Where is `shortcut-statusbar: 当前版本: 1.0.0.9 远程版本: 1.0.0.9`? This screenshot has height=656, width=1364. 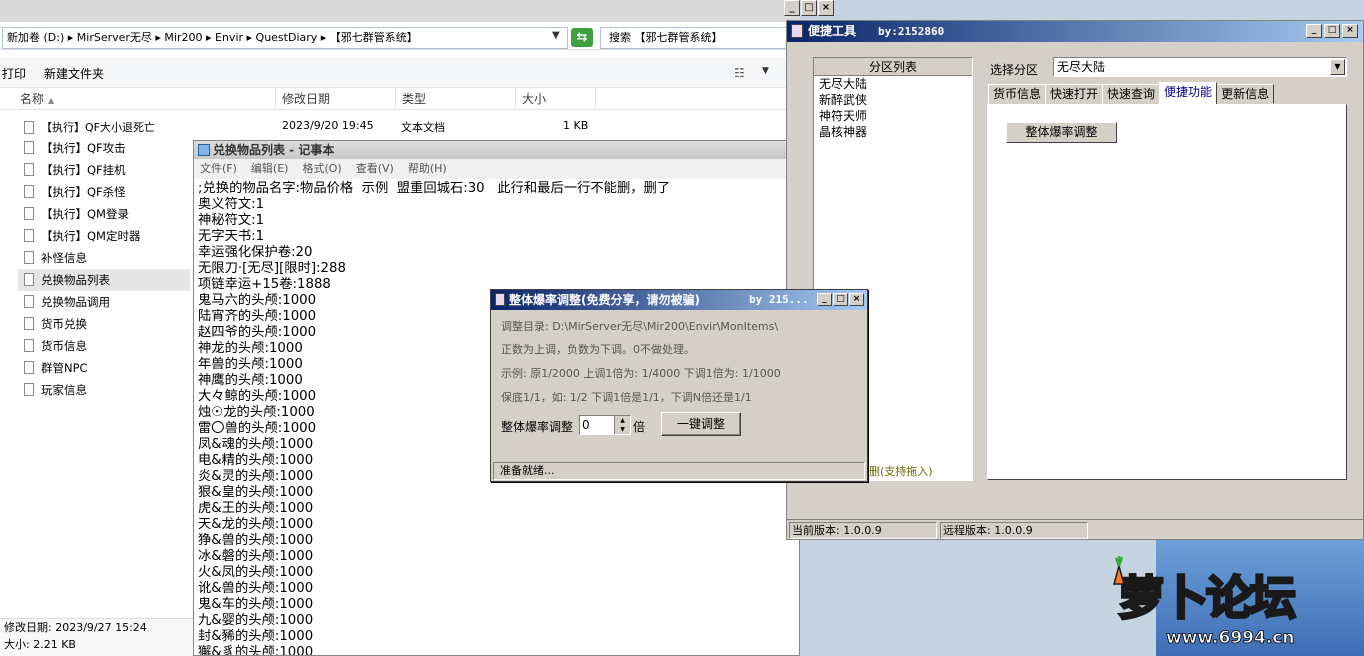 shortcut-statusbar: 当前版本: 1.0.0.9 远程版本: 1.0.0.9 is located at coordinates (1075, 529).